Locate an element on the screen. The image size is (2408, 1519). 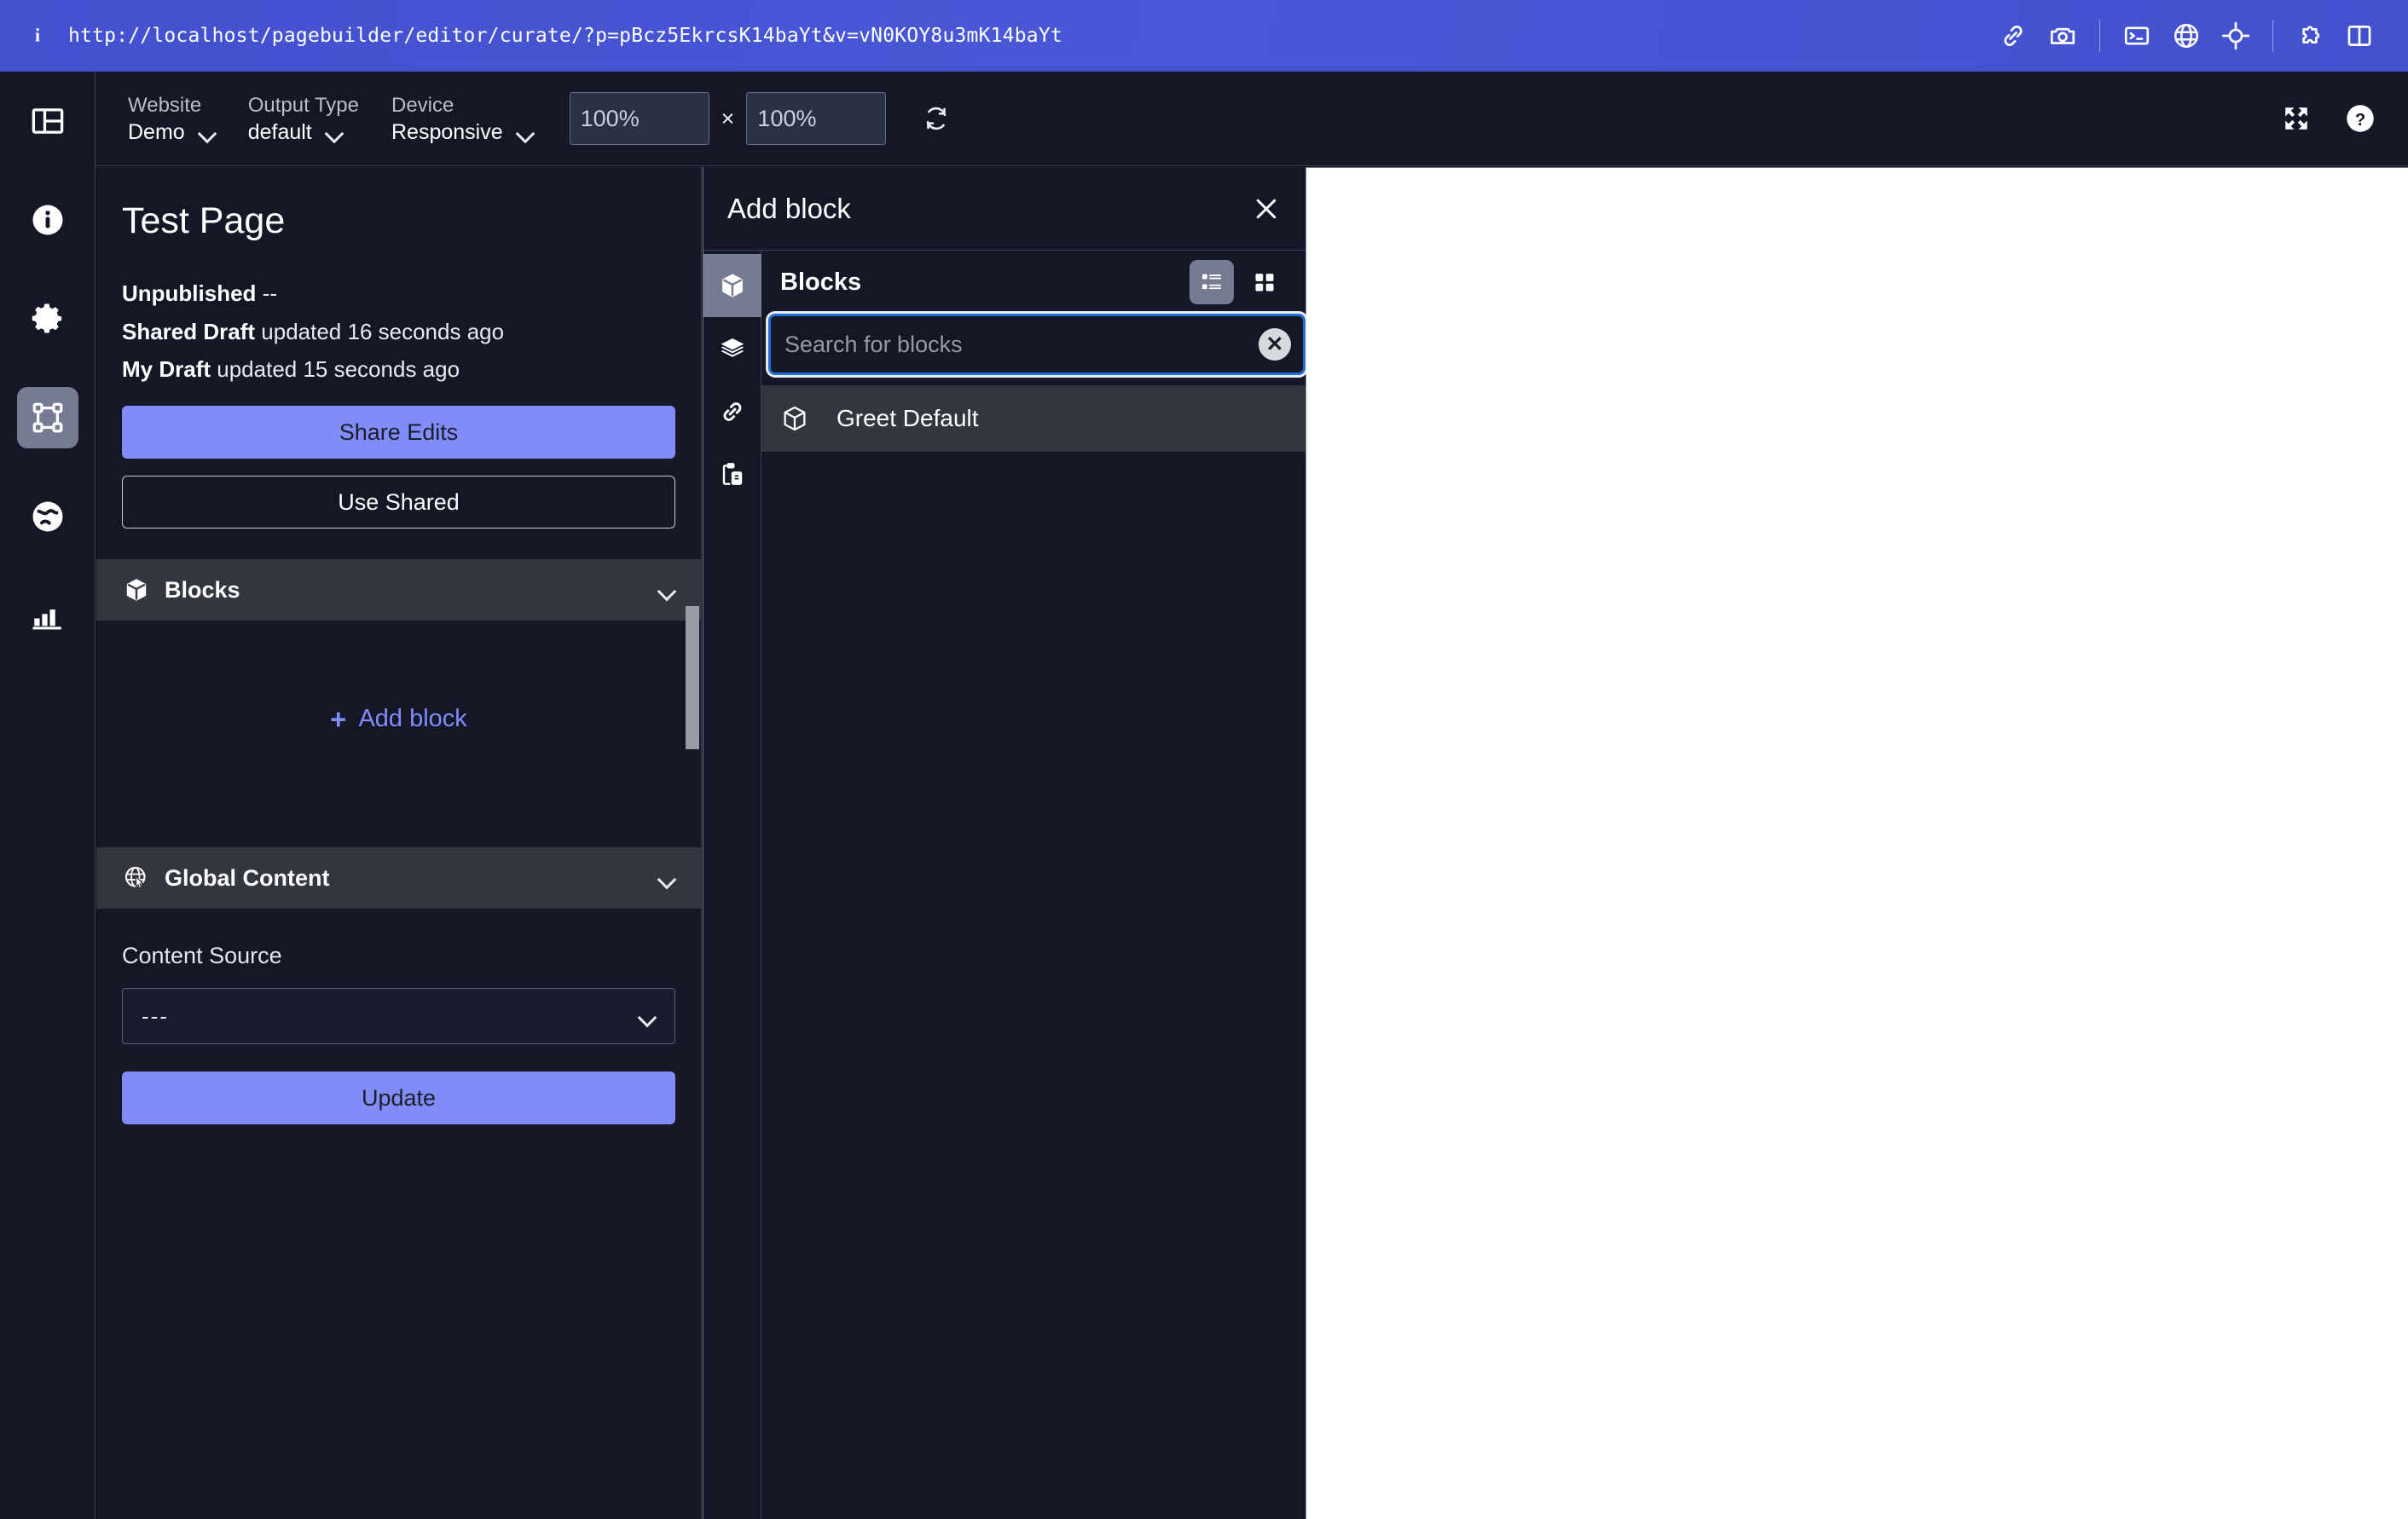
status-shared-draft-label: Shared Draft is located at coordinates (189, 331).